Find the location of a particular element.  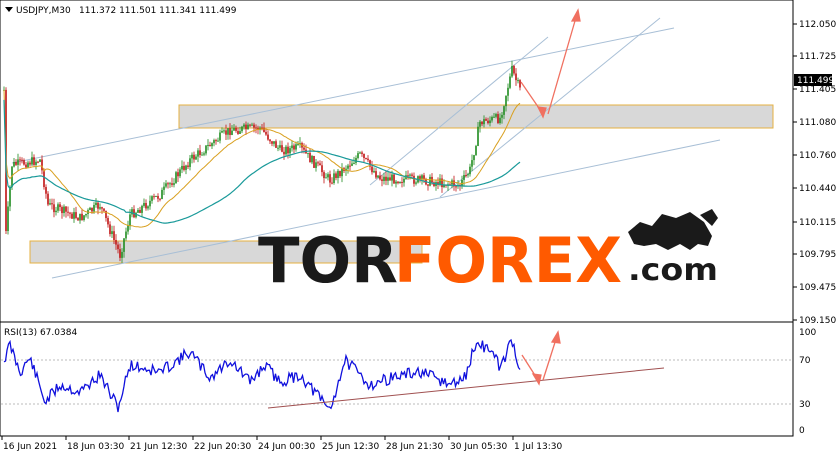

watermark-forex: FOREX is located at coordinates (508, 260).